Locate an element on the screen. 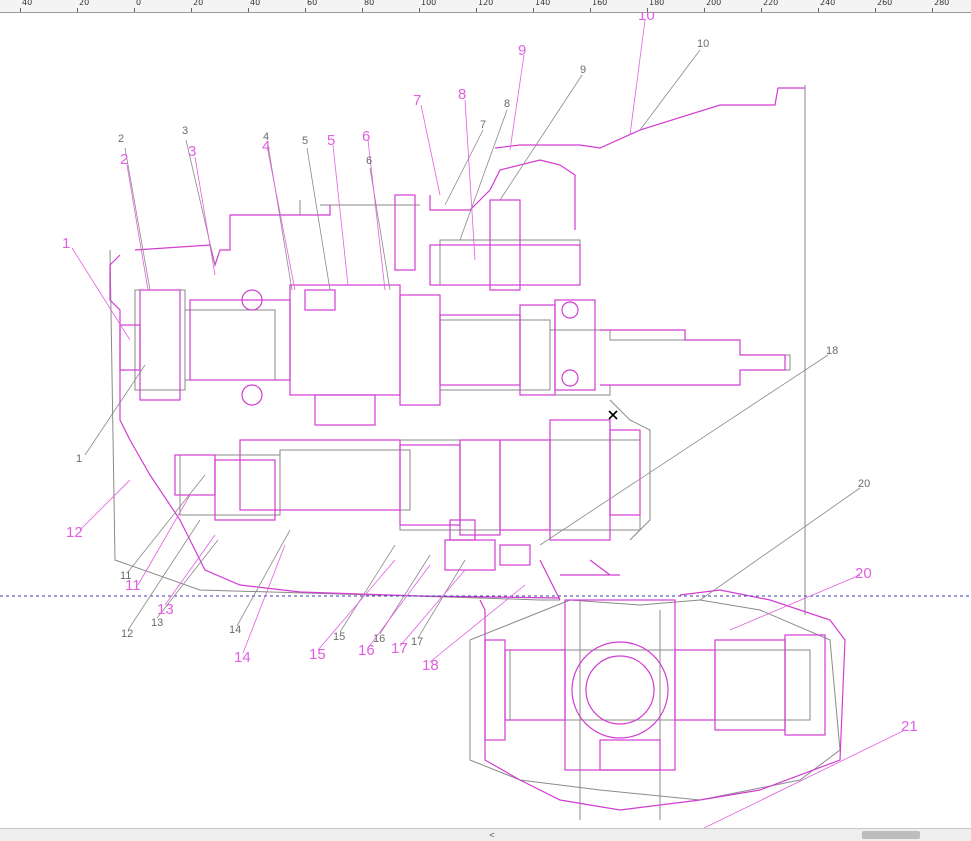 The width and height of the screenshot is (971, 841). magenta-label-21: 21 is located at coordinates (909, 726).